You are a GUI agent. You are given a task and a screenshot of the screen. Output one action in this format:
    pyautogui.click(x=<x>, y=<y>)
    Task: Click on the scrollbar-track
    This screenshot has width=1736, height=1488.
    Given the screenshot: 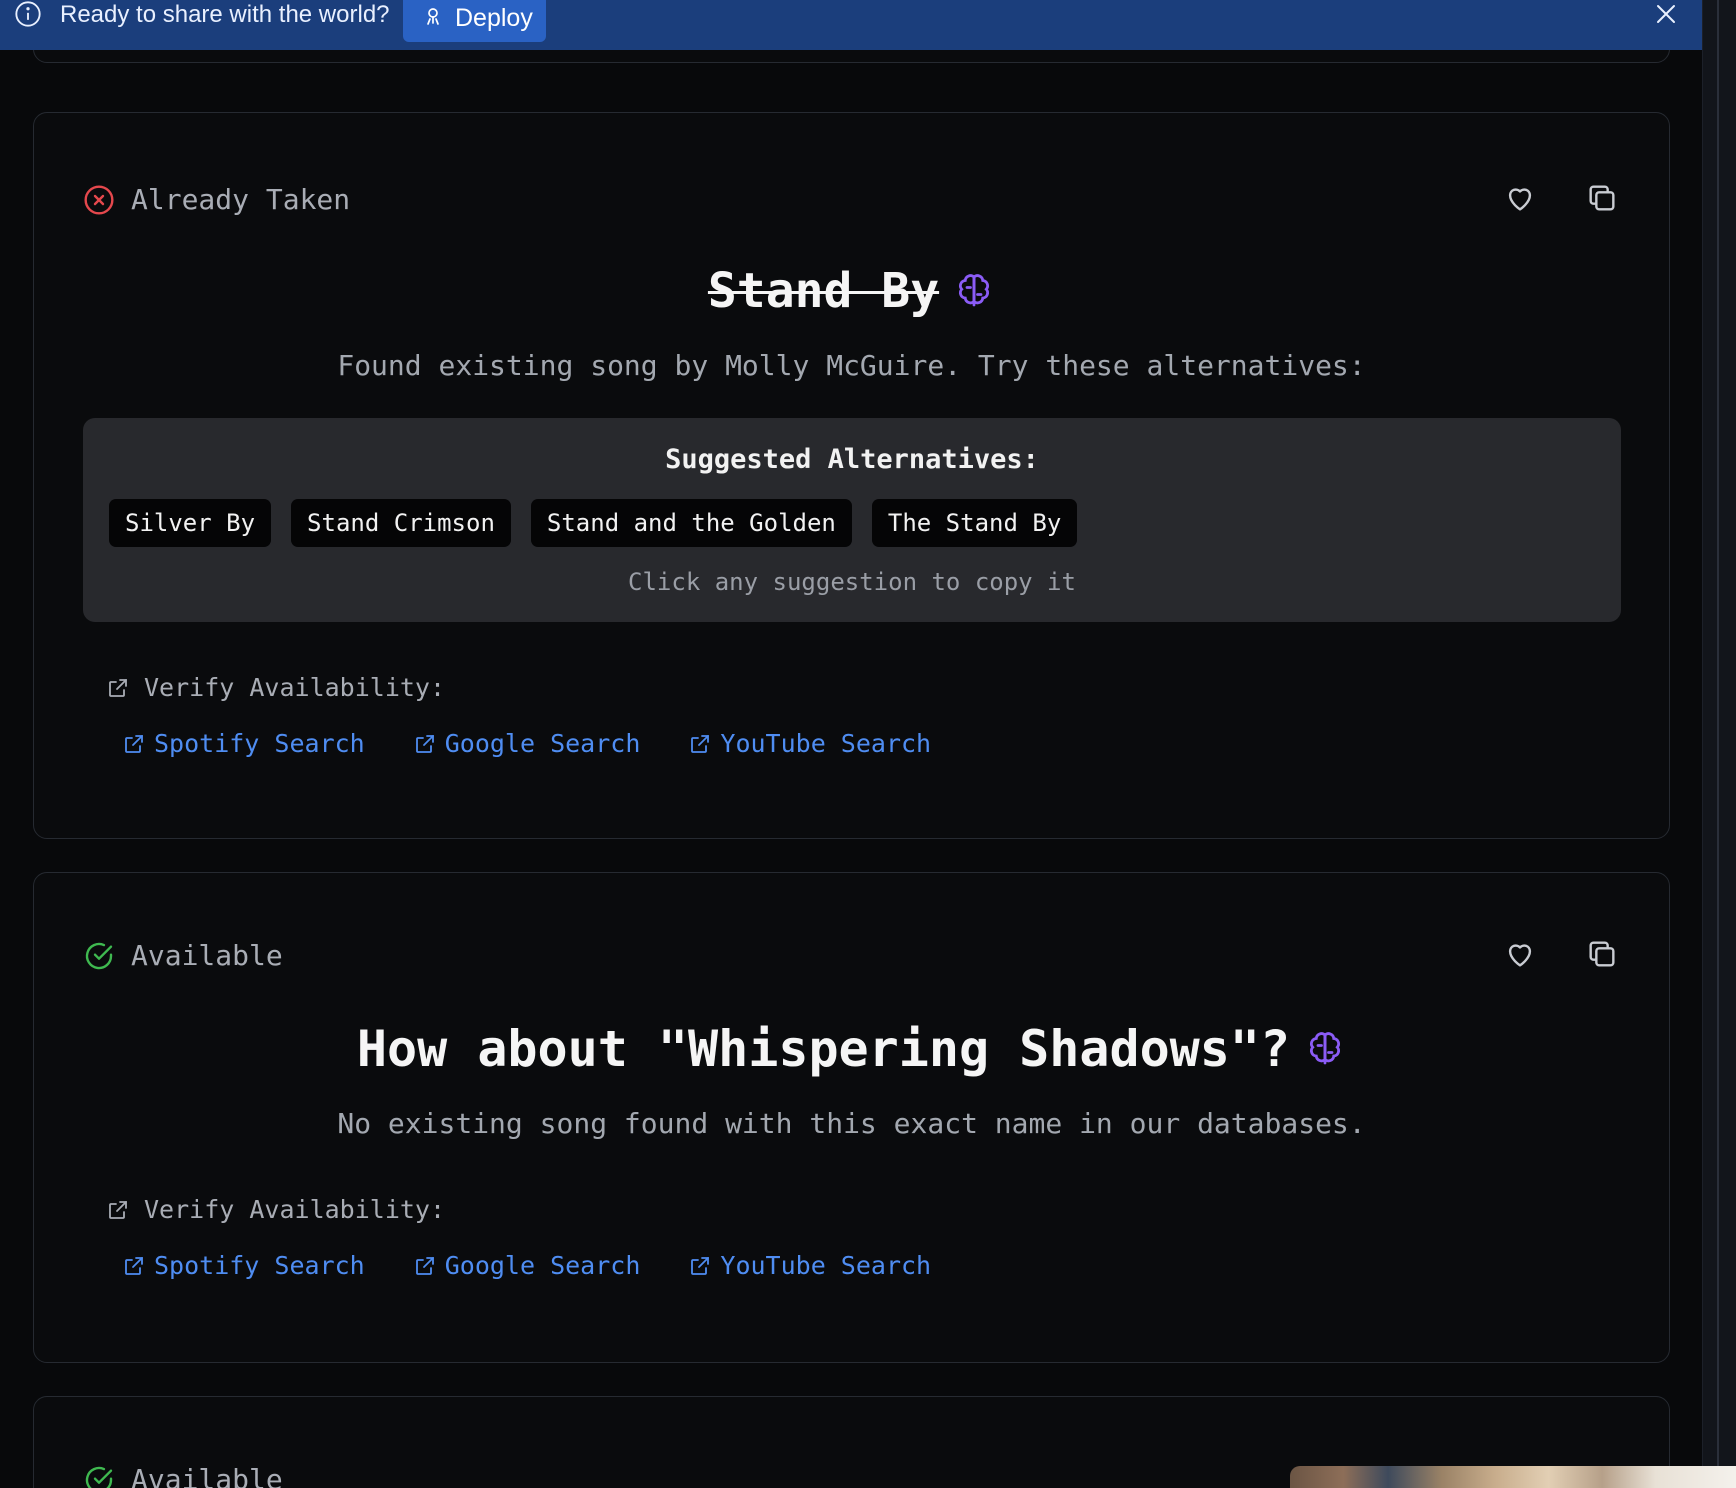 What is the action you would take?
    pyautogui.click(x=1719, y=744)
    